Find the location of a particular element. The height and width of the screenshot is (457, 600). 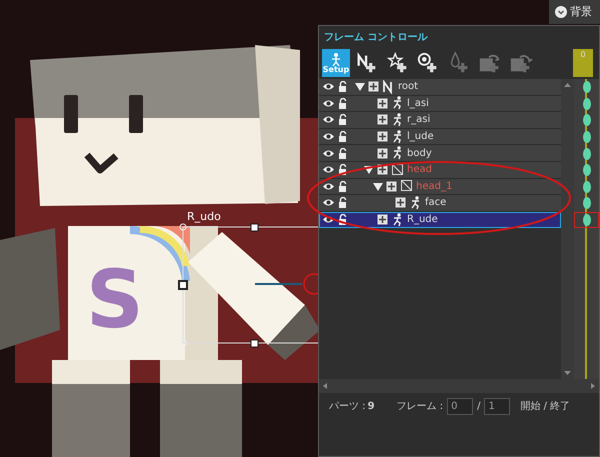

tree-row: root is located at coordinates (440, 87).